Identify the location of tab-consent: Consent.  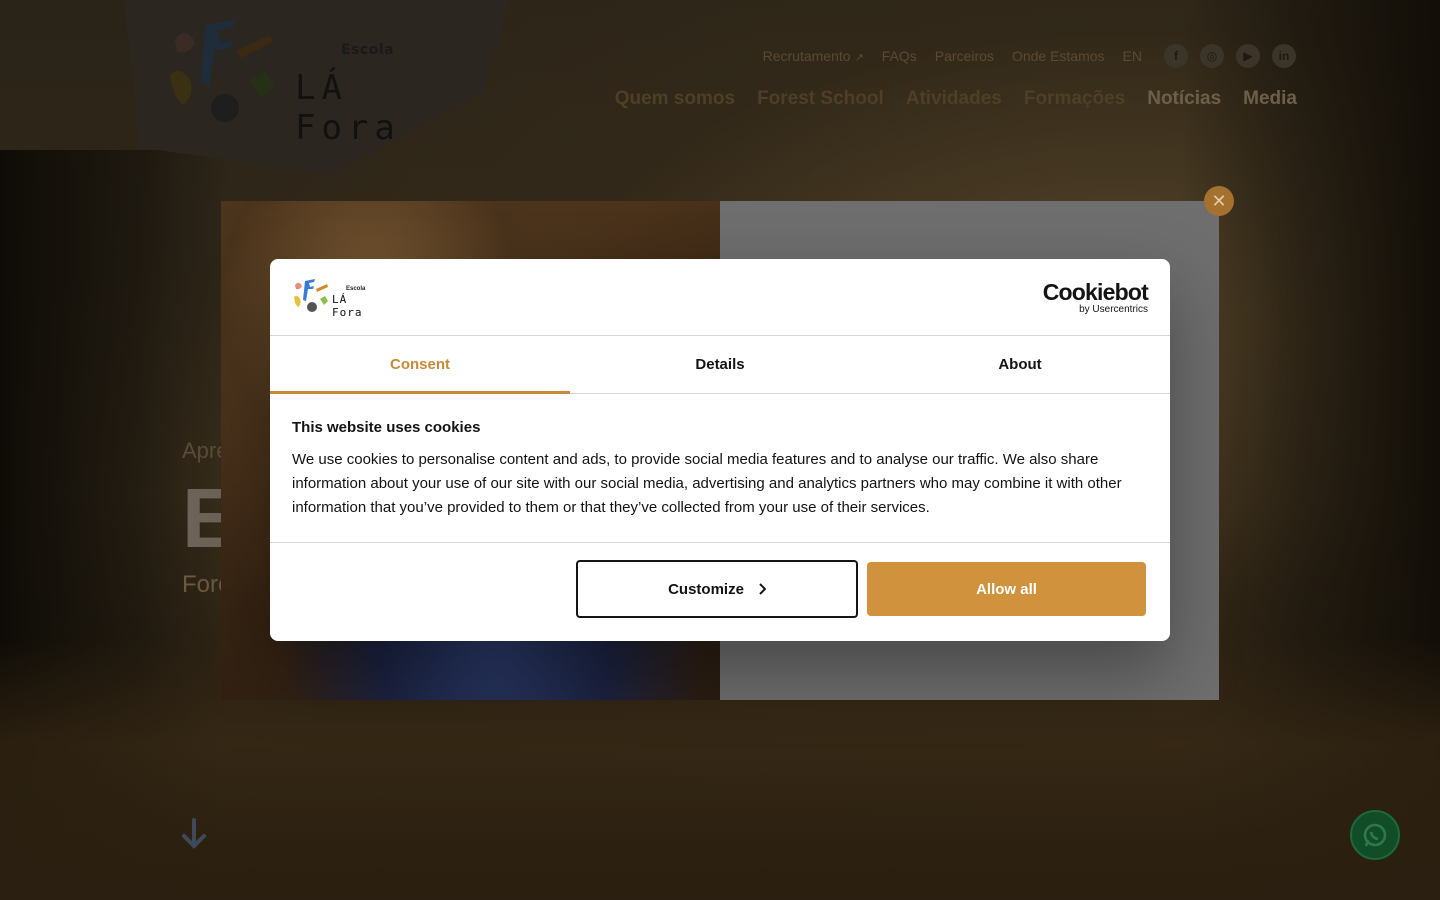
(420, 365).